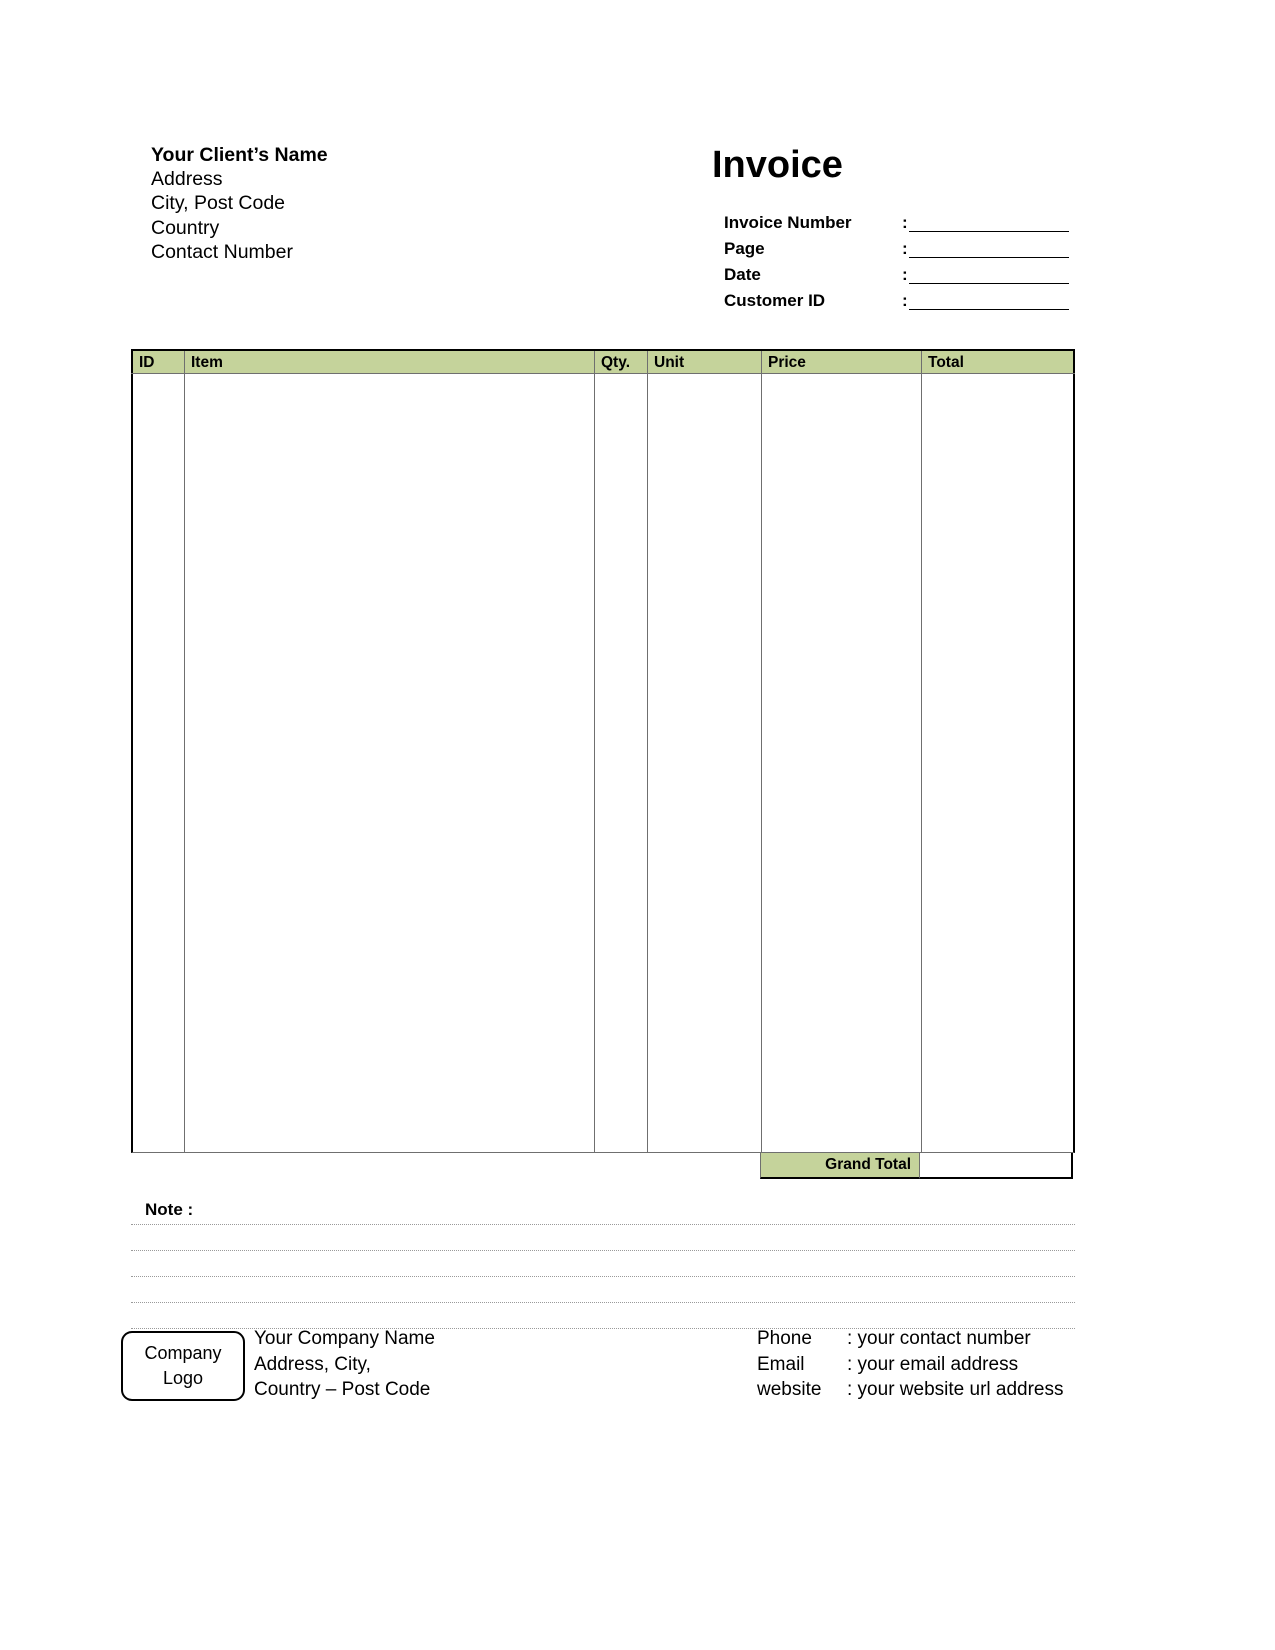 The height and width of the screenshot is (1650, 1275). What do you see at coordinates (742, 274) in the screenshot?
I see `meta-label-date: Date` at bounding box center [742, 274].